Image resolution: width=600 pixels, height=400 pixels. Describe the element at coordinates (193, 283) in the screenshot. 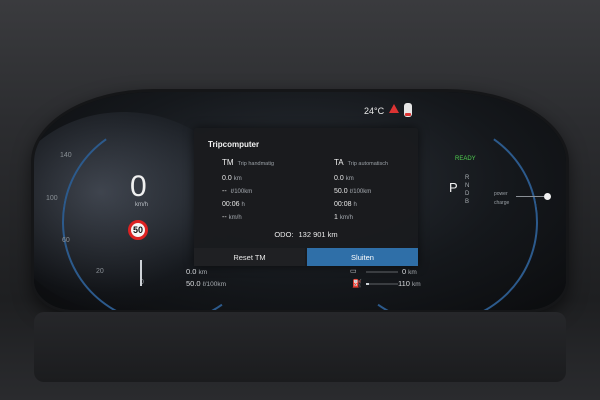

I see `lower-value: 50.0` at that location.